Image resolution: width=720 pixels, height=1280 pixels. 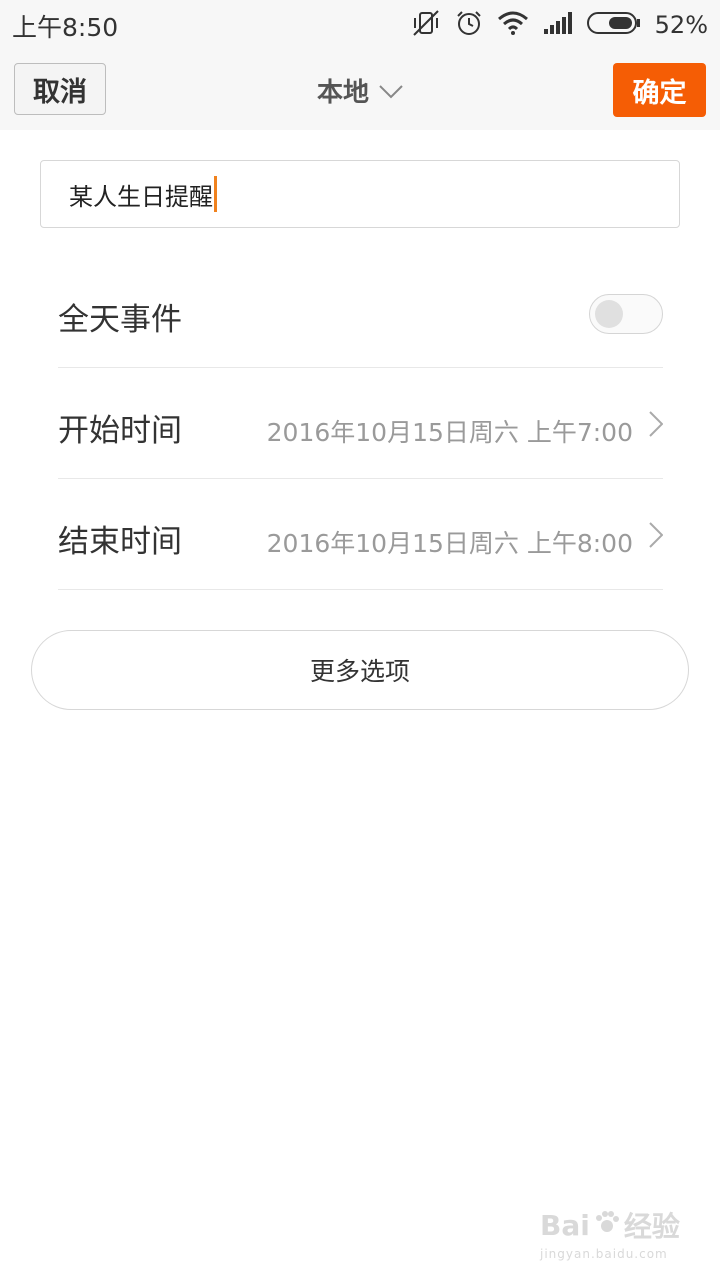 I want to click on start-time-label: 开始时间, so click(x=120, y=431).